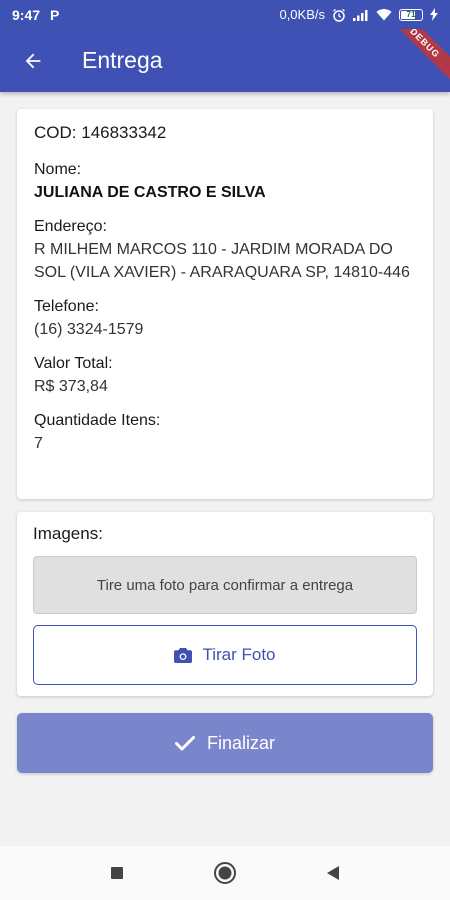 The image size is (450, 900). I want to click on photo-placeholder-text: Tire uma foto para confirmar a entrega, so click(225, 585).